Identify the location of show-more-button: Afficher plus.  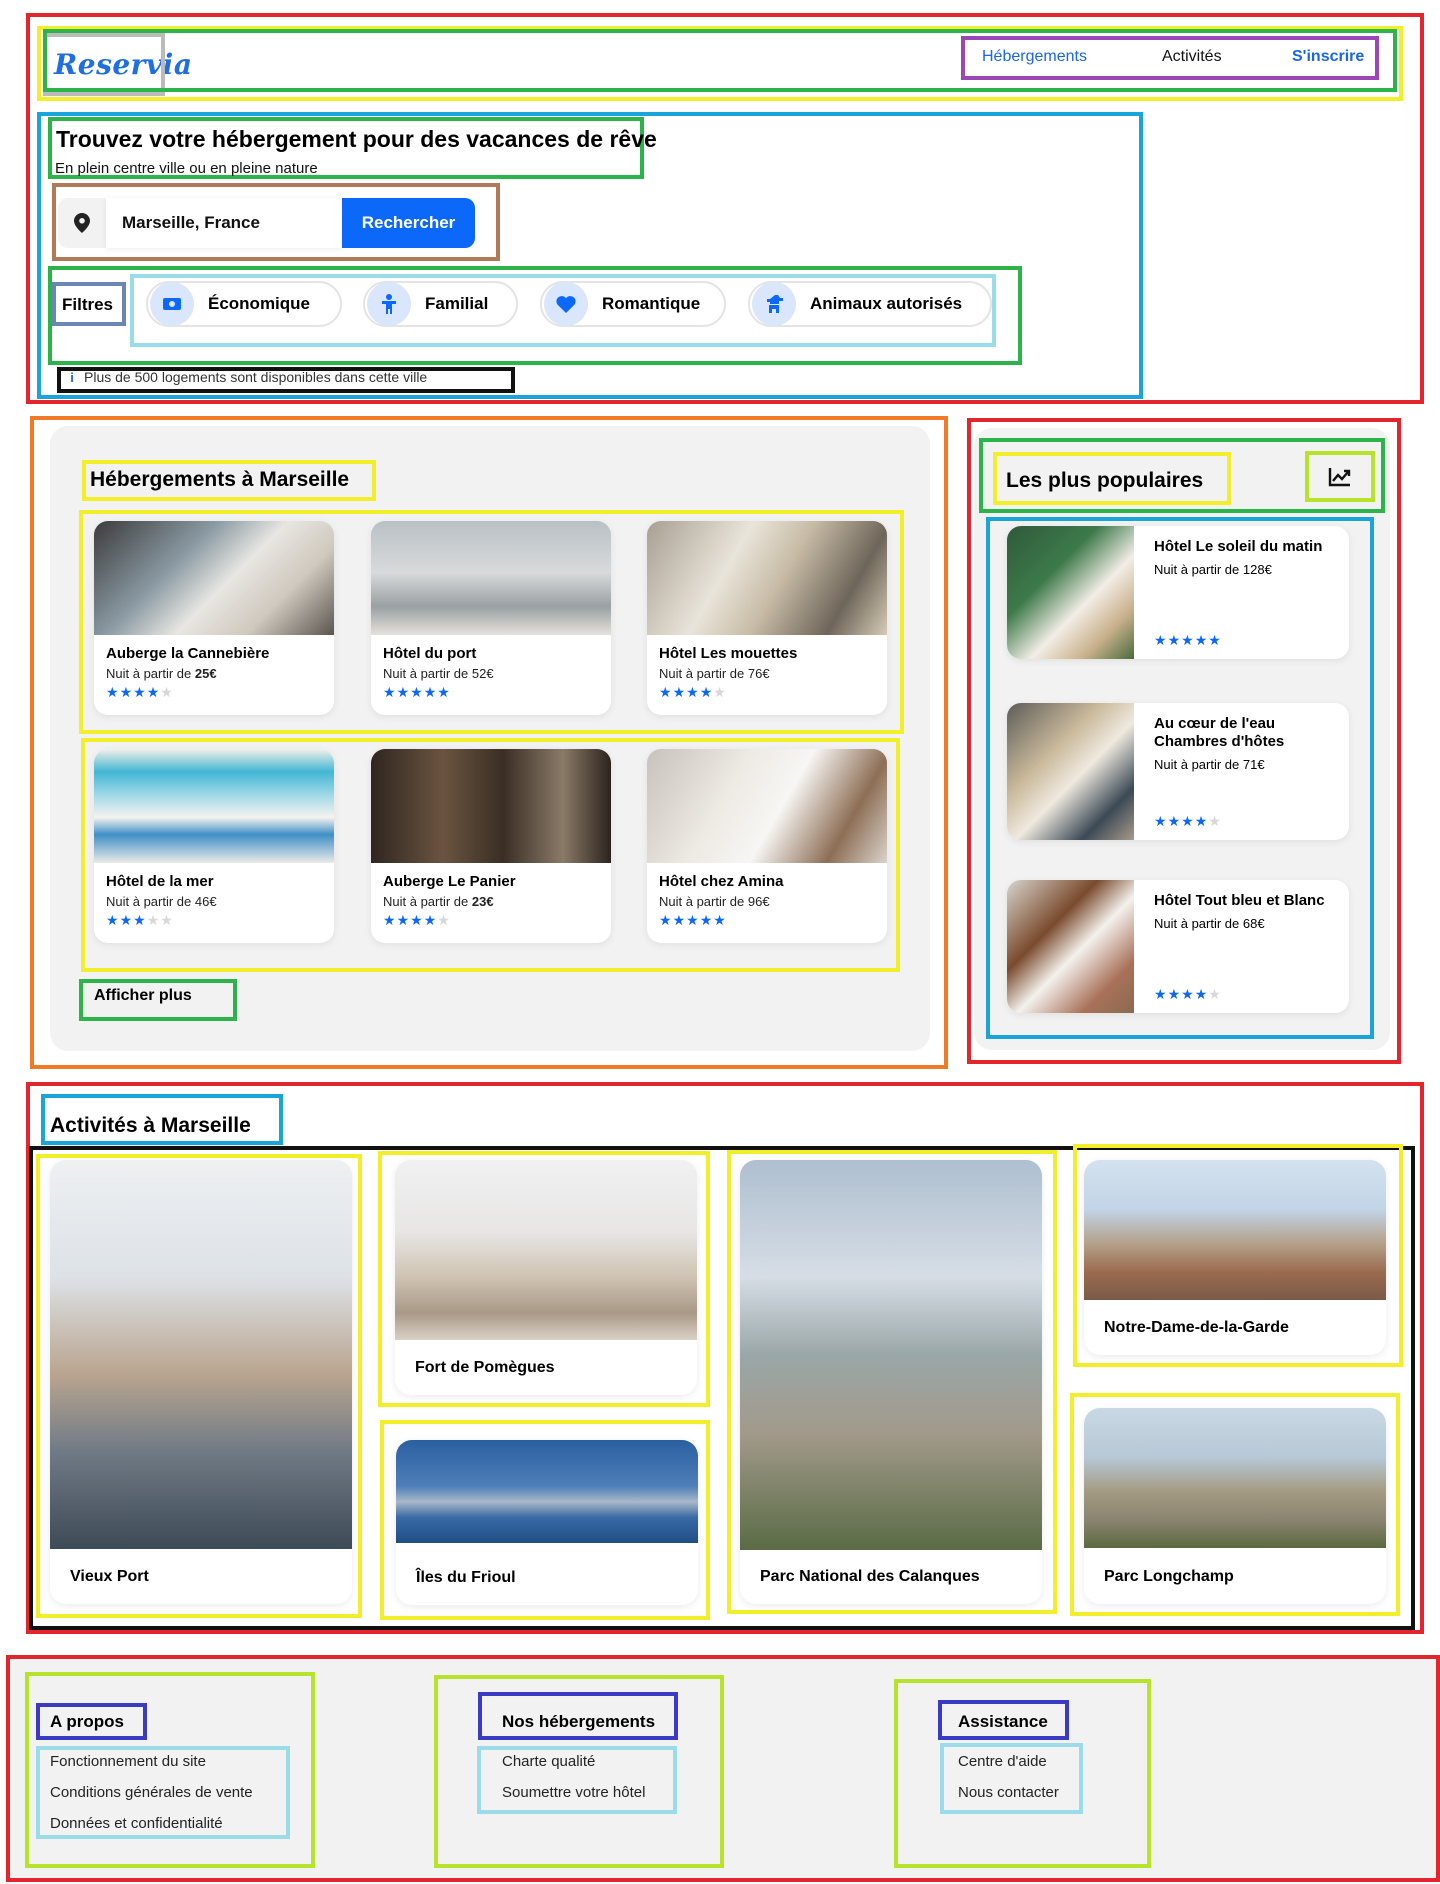
(143, 996).